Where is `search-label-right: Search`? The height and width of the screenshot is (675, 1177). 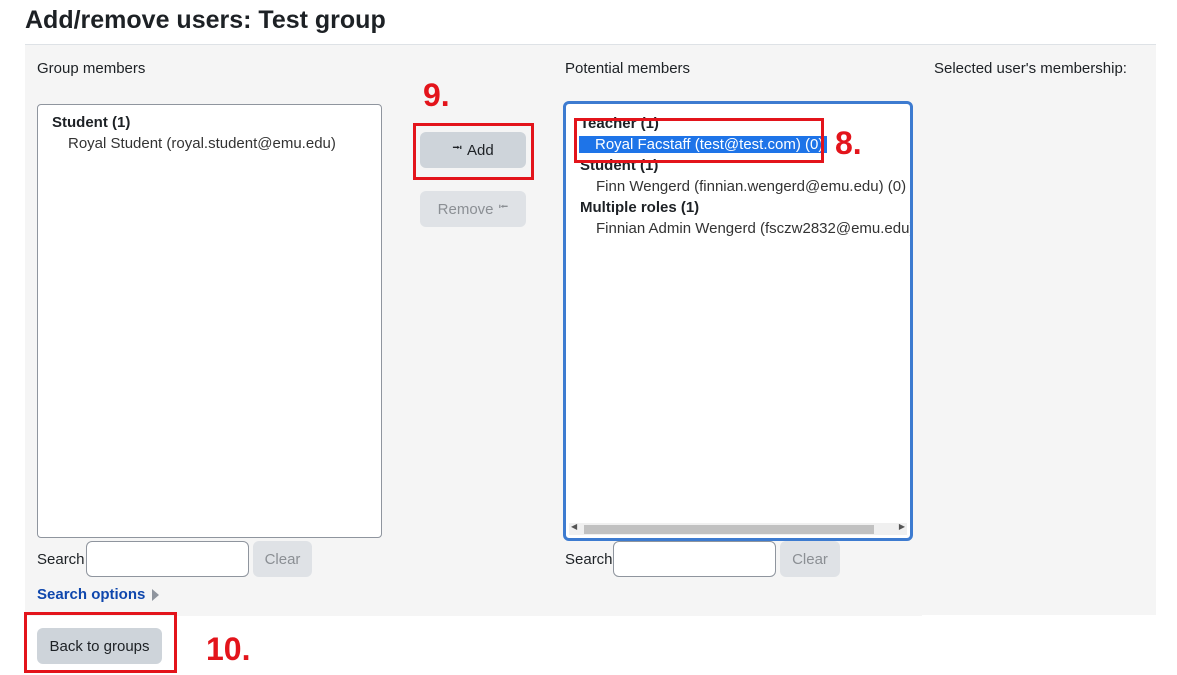
search-label-right: Search is located at coordinates (589, 559).